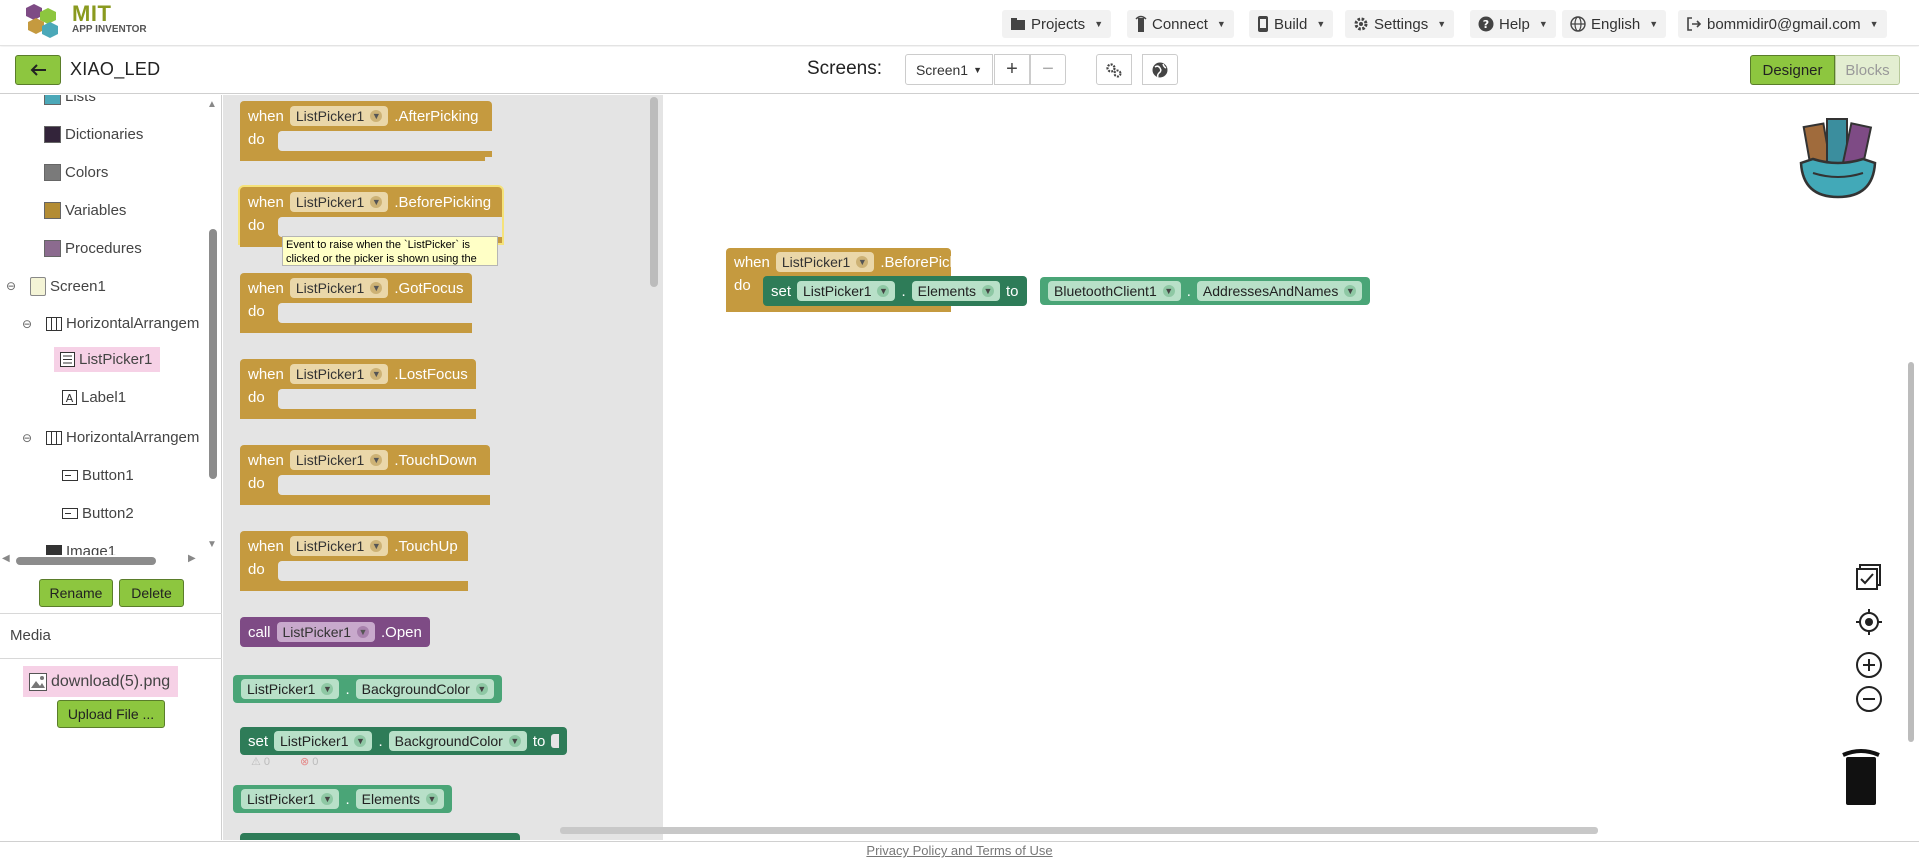 The width and height of the screenshot is (1919, 860). Describe the element at coordinates (6, 558) in the screenshot. I see `scroll-left-icon: ◀` at that location.